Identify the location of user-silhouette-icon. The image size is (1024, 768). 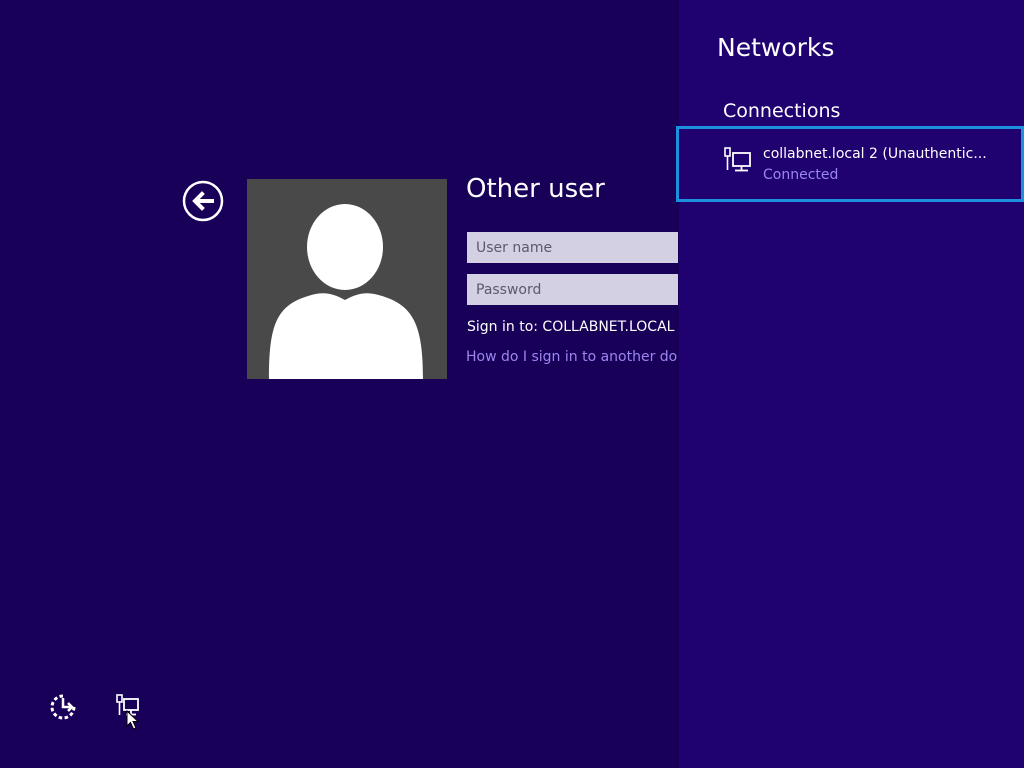
(346, 291).